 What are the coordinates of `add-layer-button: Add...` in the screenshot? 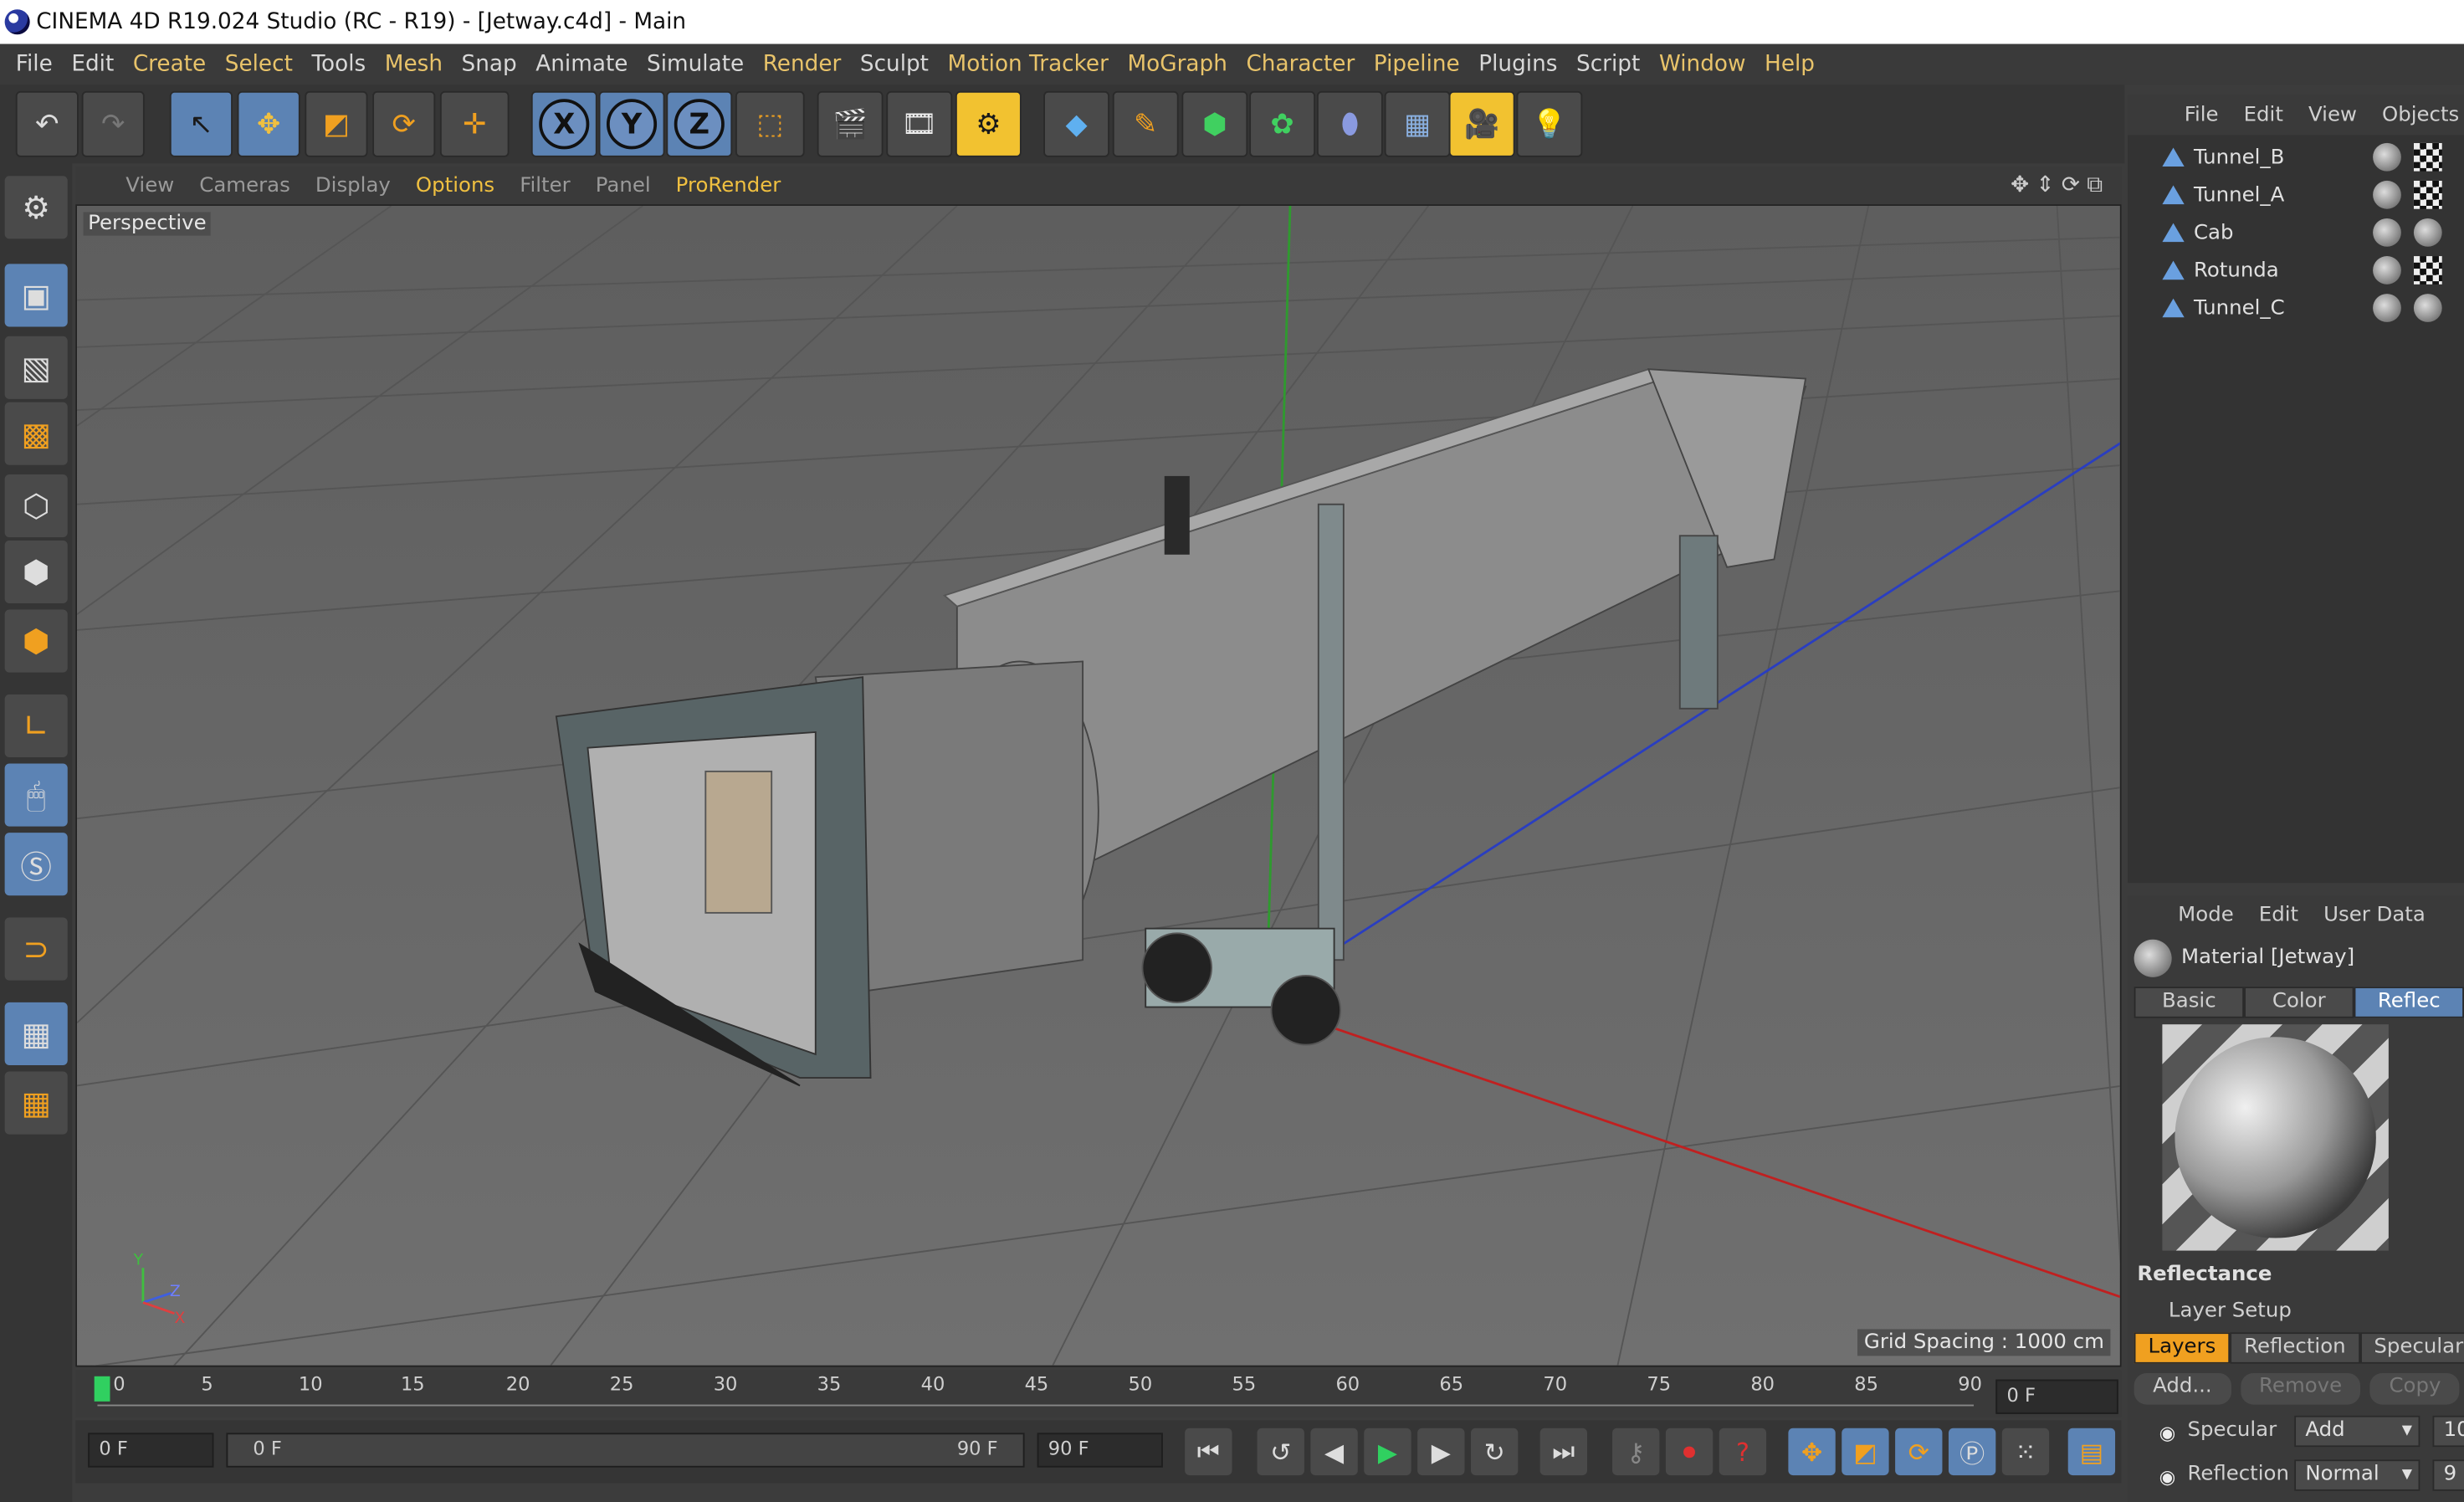 It's located at (2182, 1389).